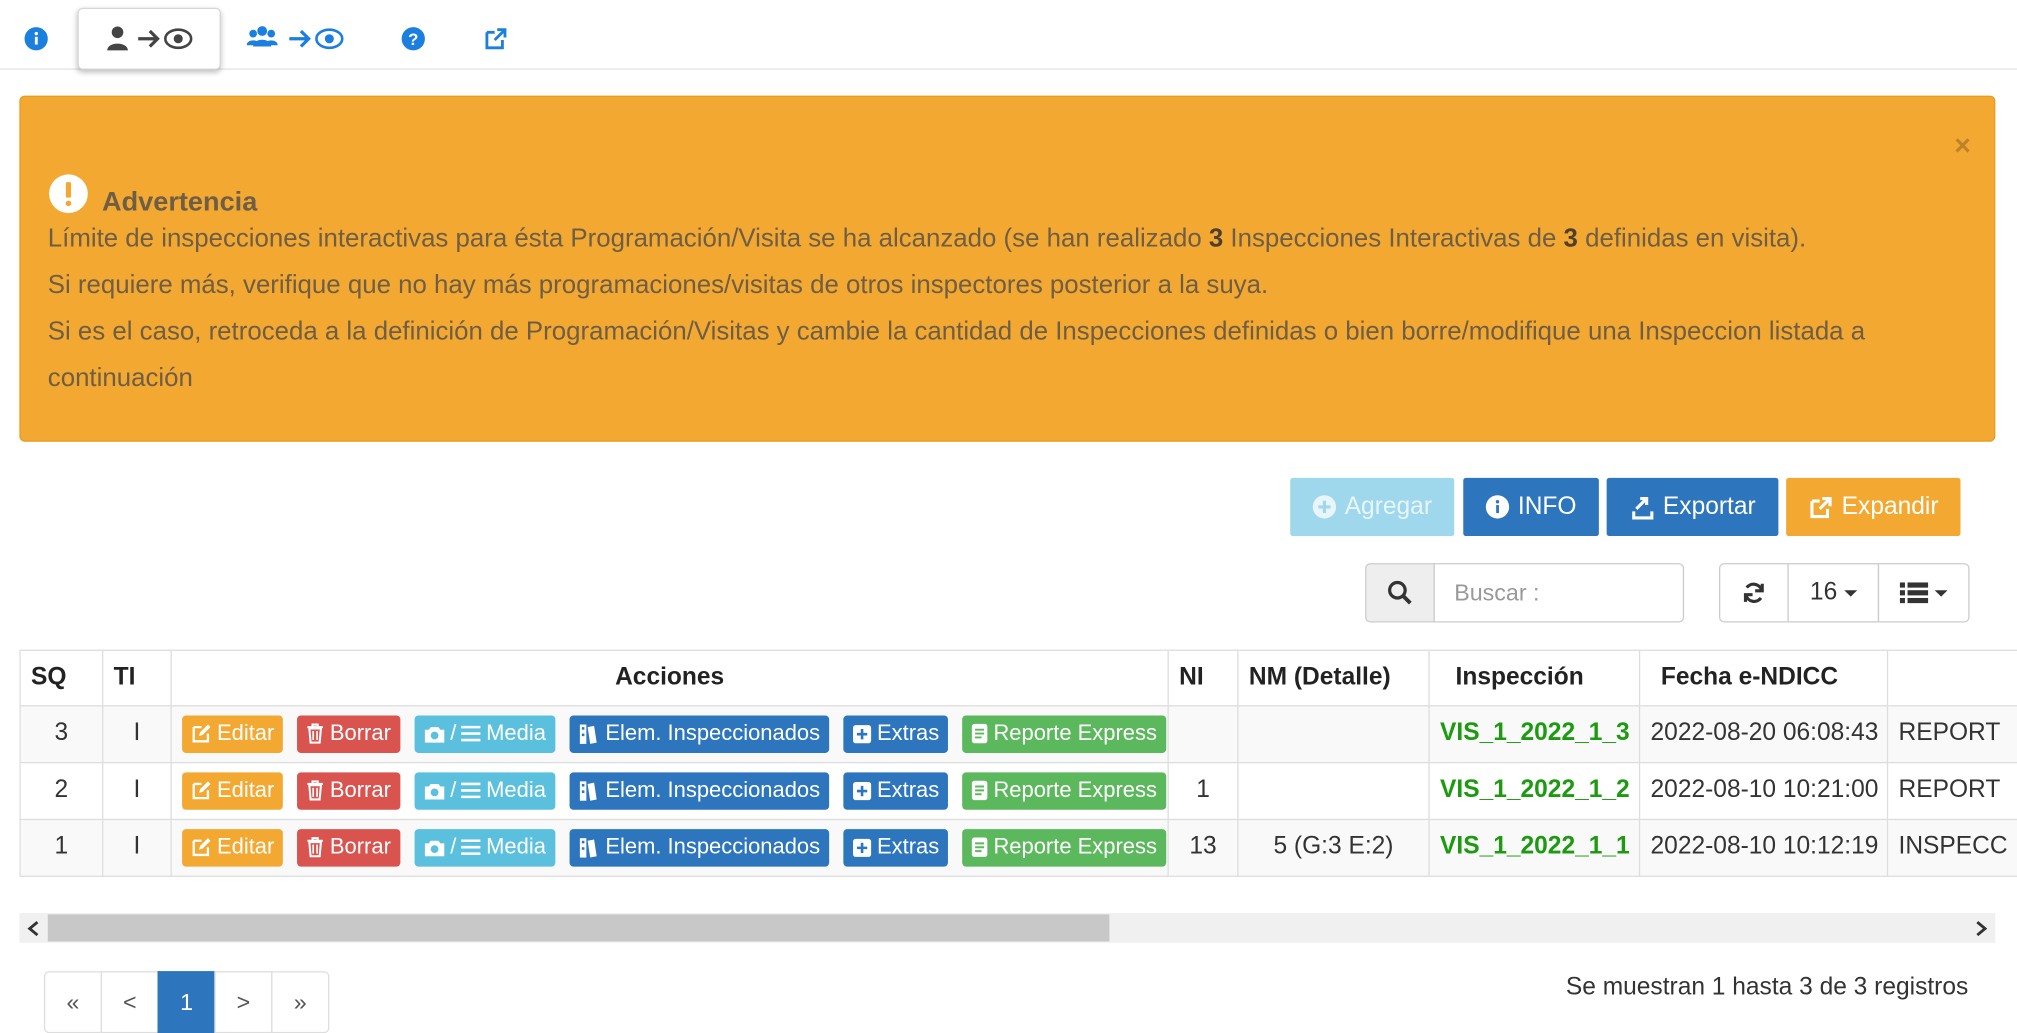 The image size is (2017, 1033). I want to click on page-next-button: >, so click(243, 1002).